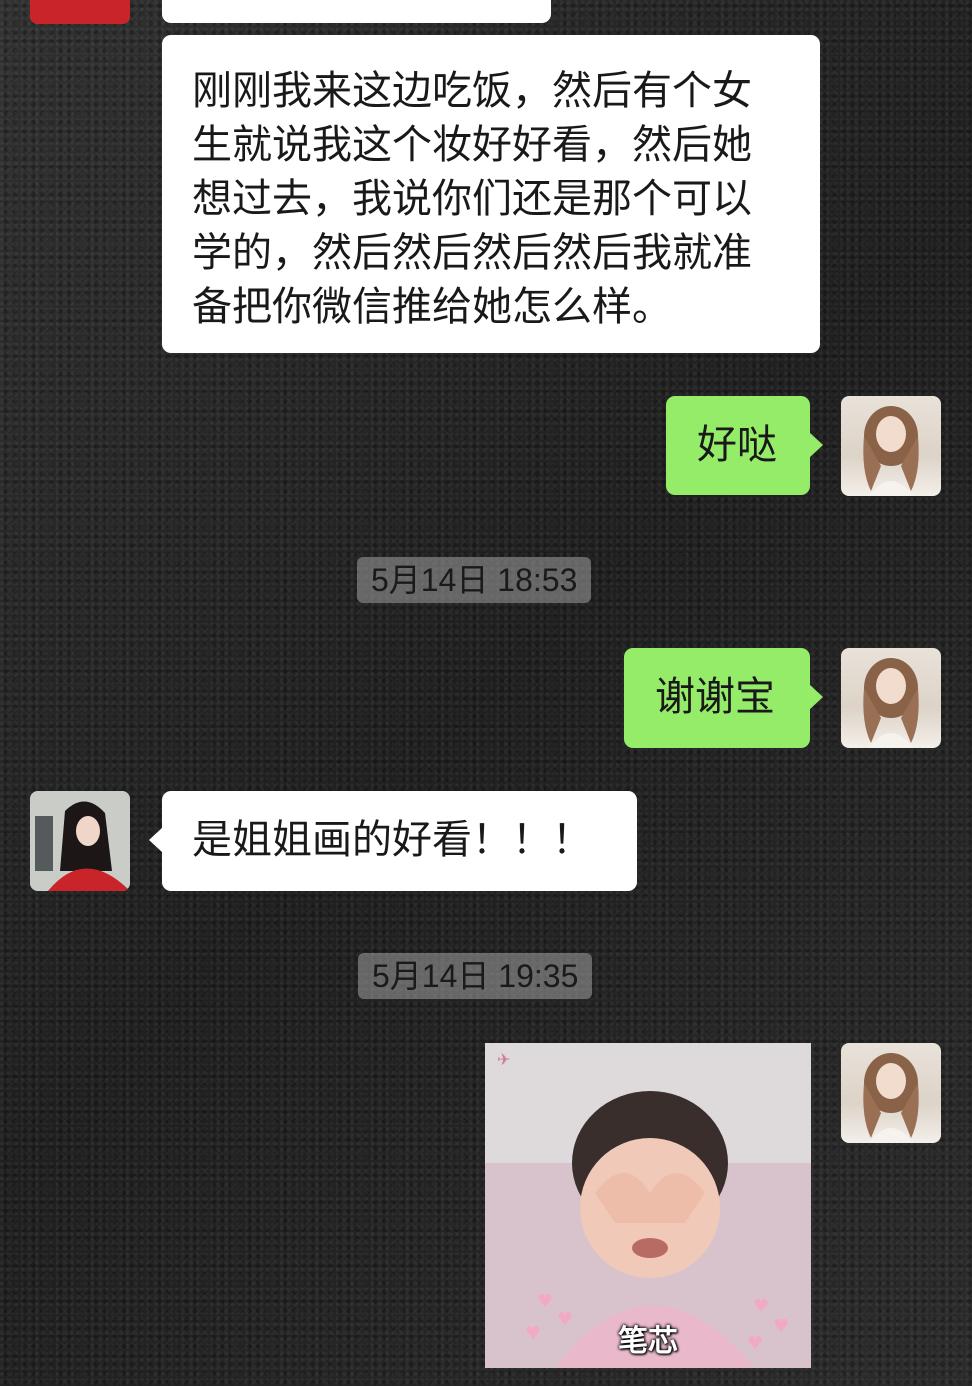 The height and width of the screenshot is (1386, 972). What do you see at coordinates (474, 580) in the screenshot?
I see `timestamp: 5月14日 18:53` at bounding box center [474, 580].